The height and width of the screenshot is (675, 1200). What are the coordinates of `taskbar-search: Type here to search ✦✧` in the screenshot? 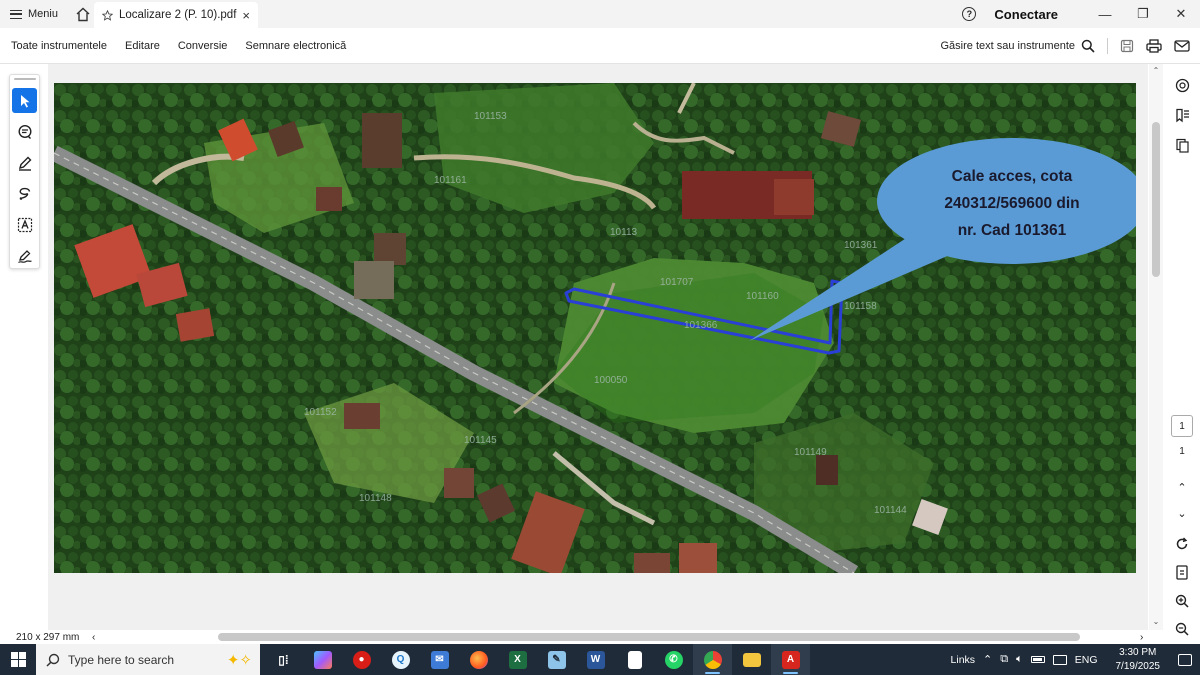 It's located at (148, 659).